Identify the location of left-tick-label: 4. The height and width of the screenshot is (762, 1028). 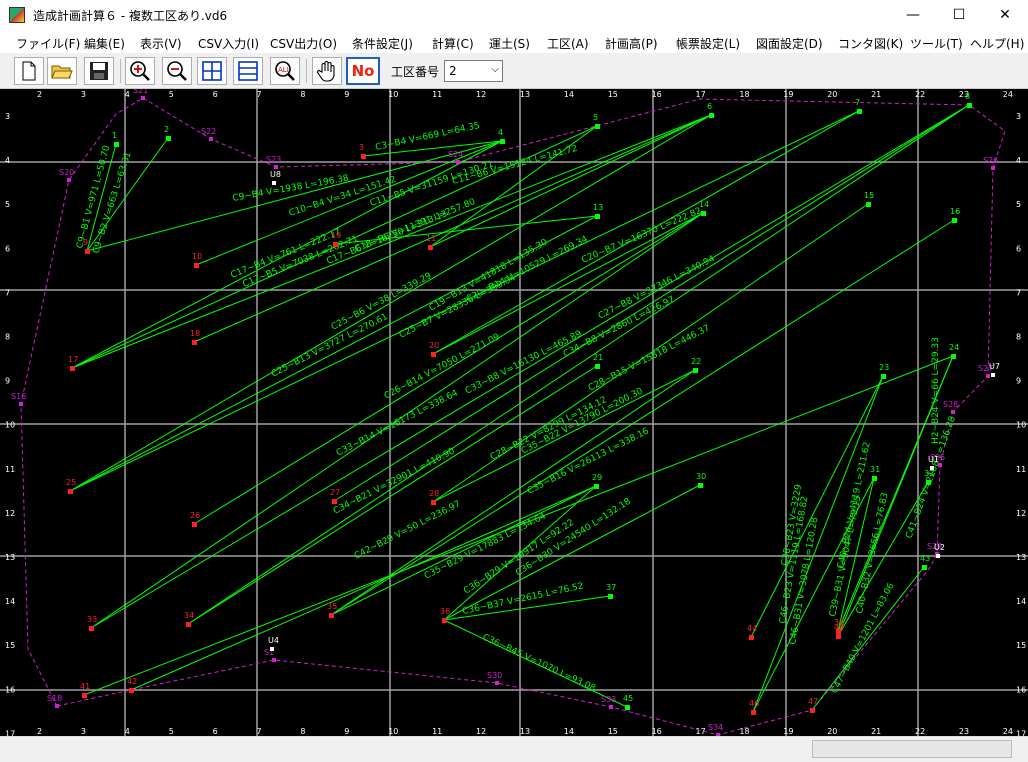
(7, 160).